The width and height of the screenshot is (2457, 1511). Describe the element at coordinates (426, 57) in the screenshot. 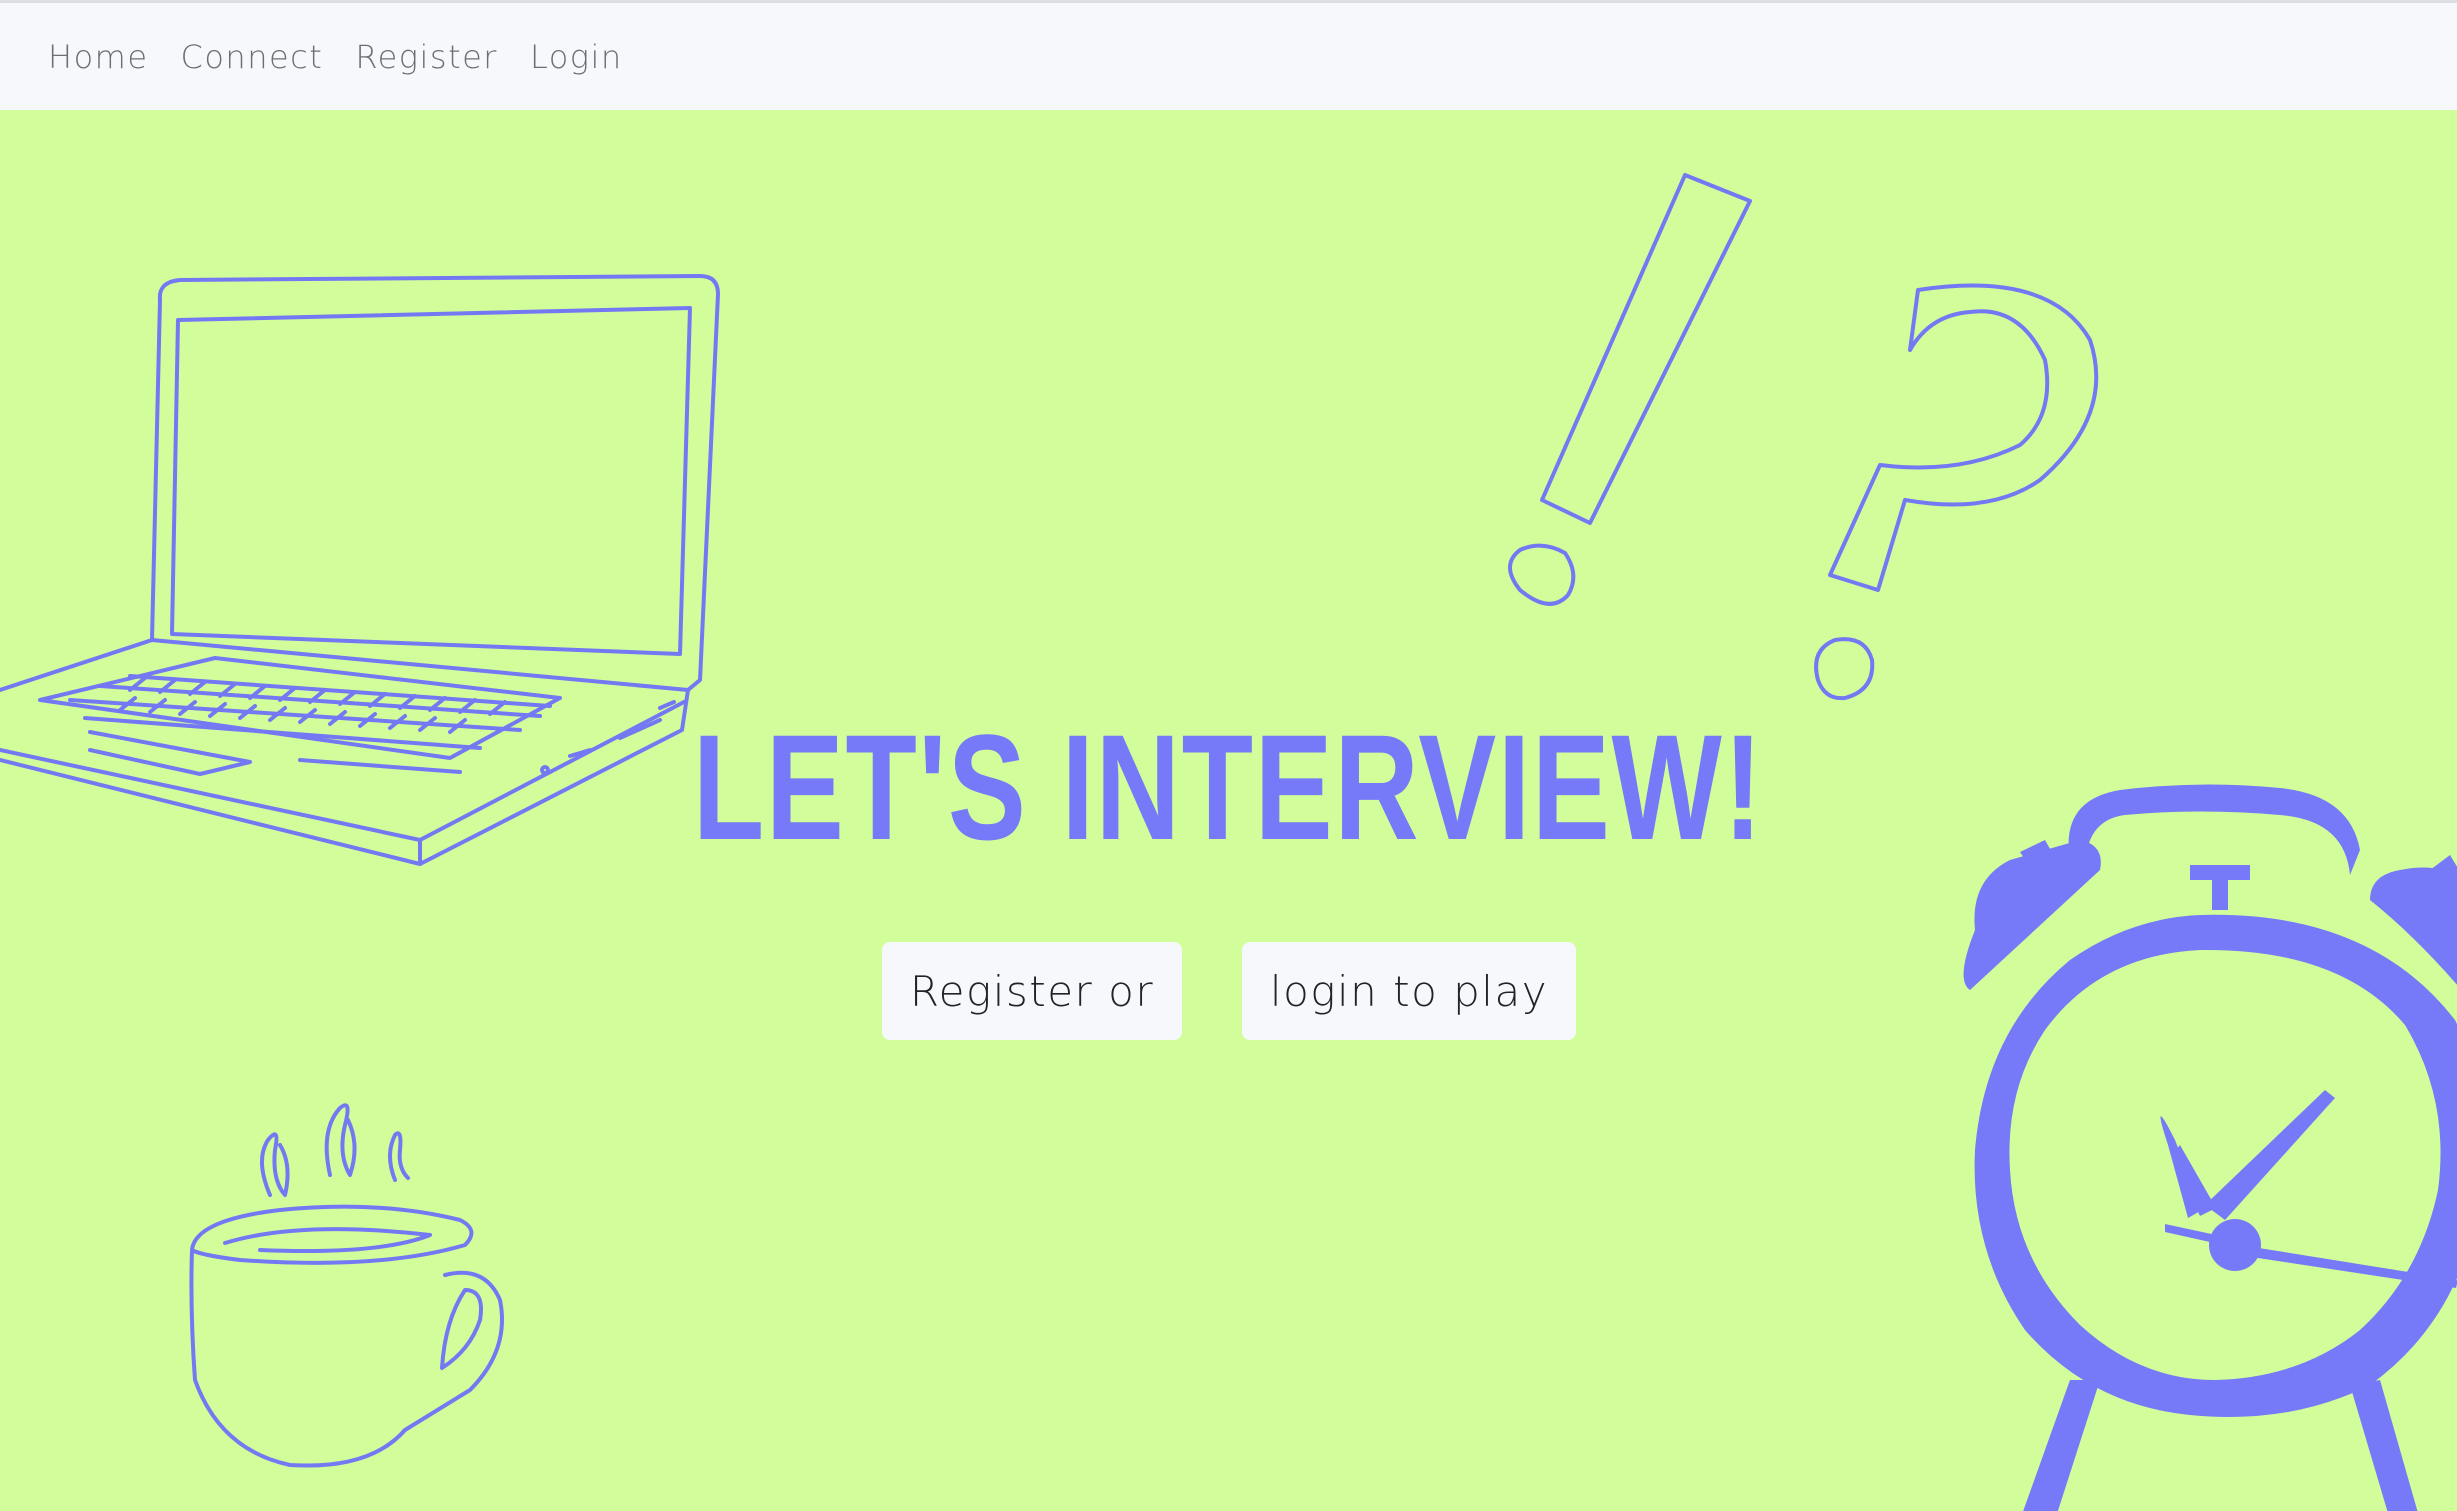

I see `nav-link-register: Register` at that location.